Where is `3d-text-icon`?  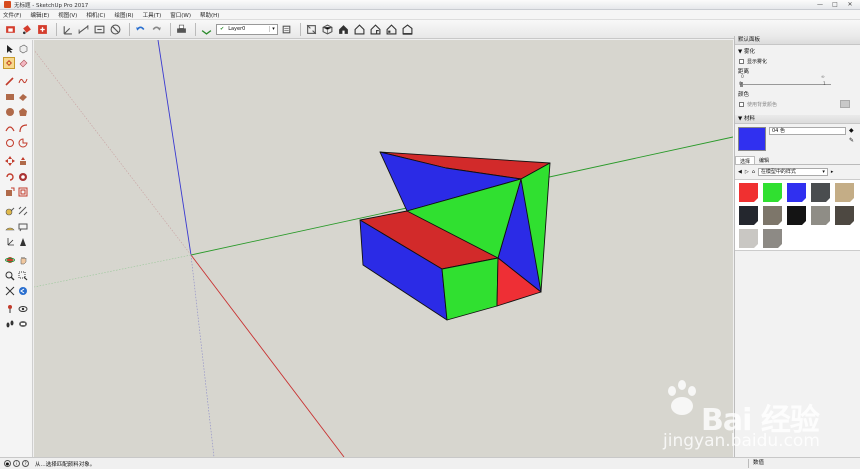 3d-text-icon is located at coordinates (23, 242).